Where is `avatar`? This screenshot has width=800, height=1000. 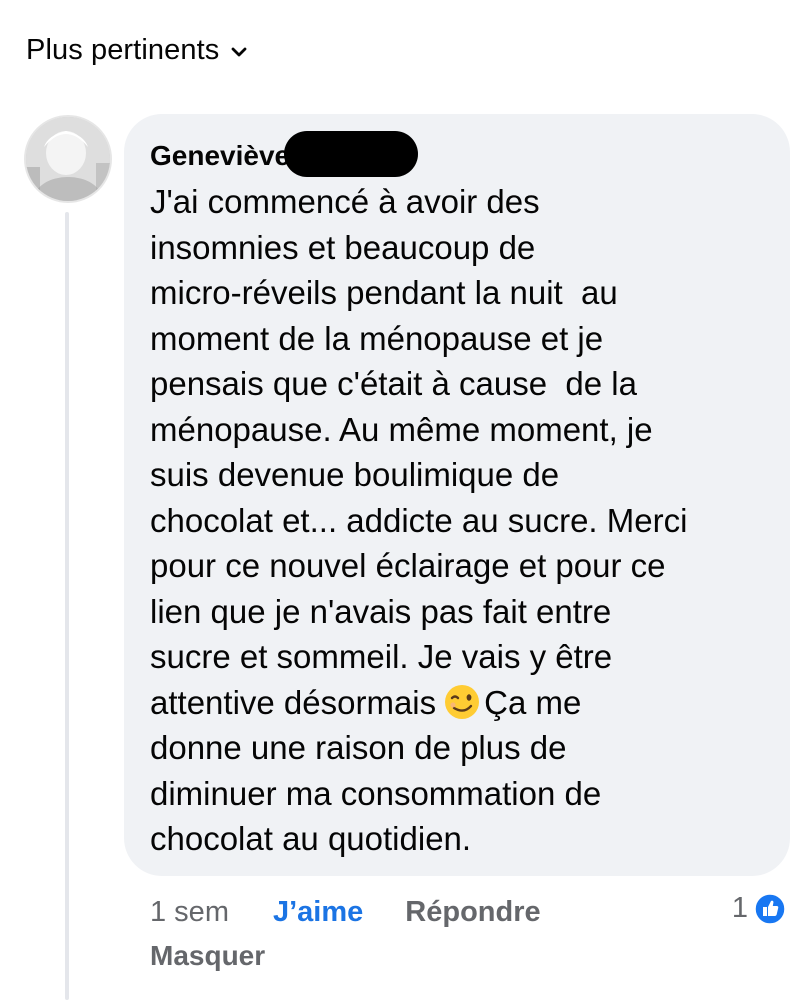 avatar is located at coordinates (68, 159).